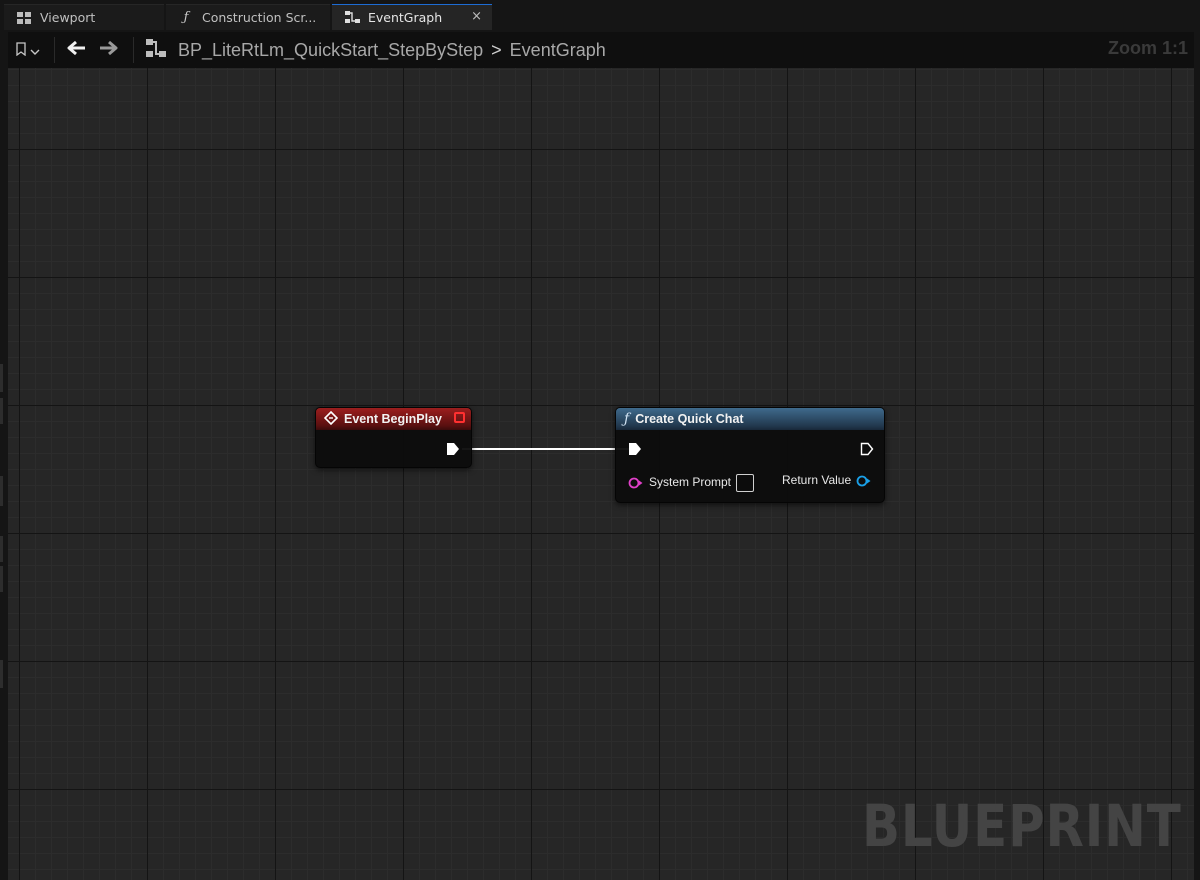 This screenshot has height=880, width=1200. I want to click on node-title: Create Quick Chat, so click(689, 419).